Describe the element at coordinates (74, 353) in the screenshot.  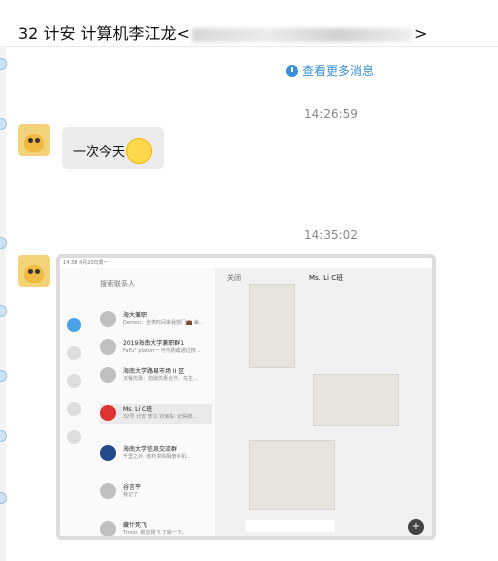
I see `contacts-nav-icon` at that location.